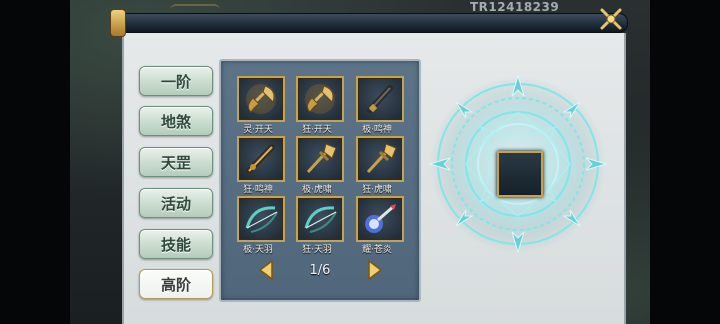  I want to click on orb-staff-icon, so click(380, 218).